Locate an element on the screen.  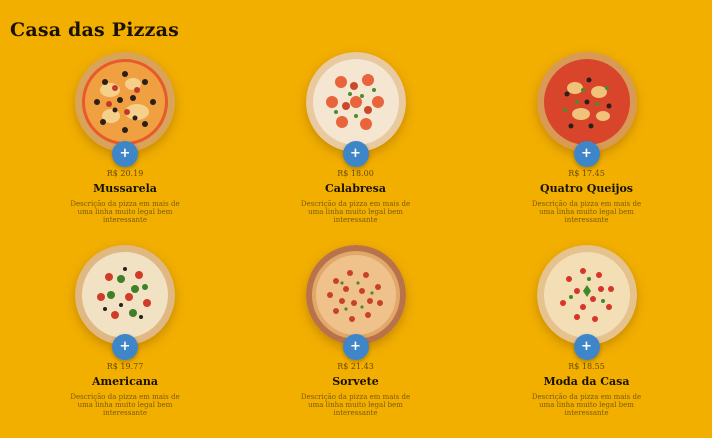
pizza-name: Americana is located at coordinates (125, 381).